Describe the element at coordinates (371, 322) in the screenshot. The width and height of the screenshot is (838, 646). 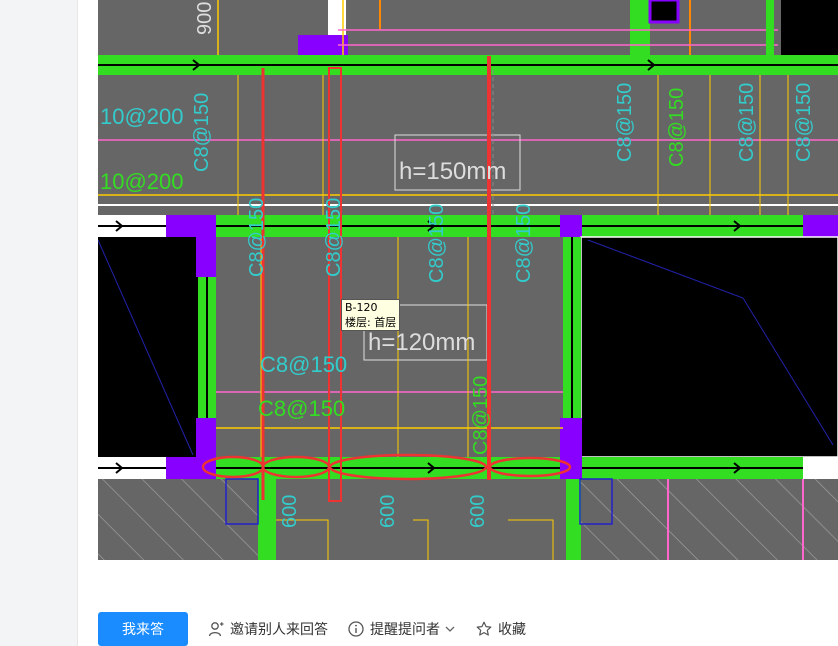
I see `tooltip-floor: 楼层: 首层` at that location.